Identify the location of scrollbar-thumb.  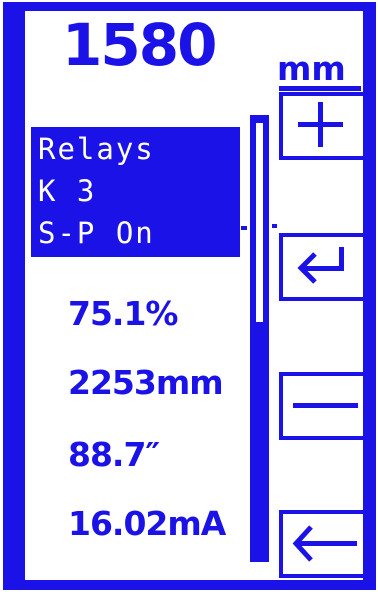
(259, 222).